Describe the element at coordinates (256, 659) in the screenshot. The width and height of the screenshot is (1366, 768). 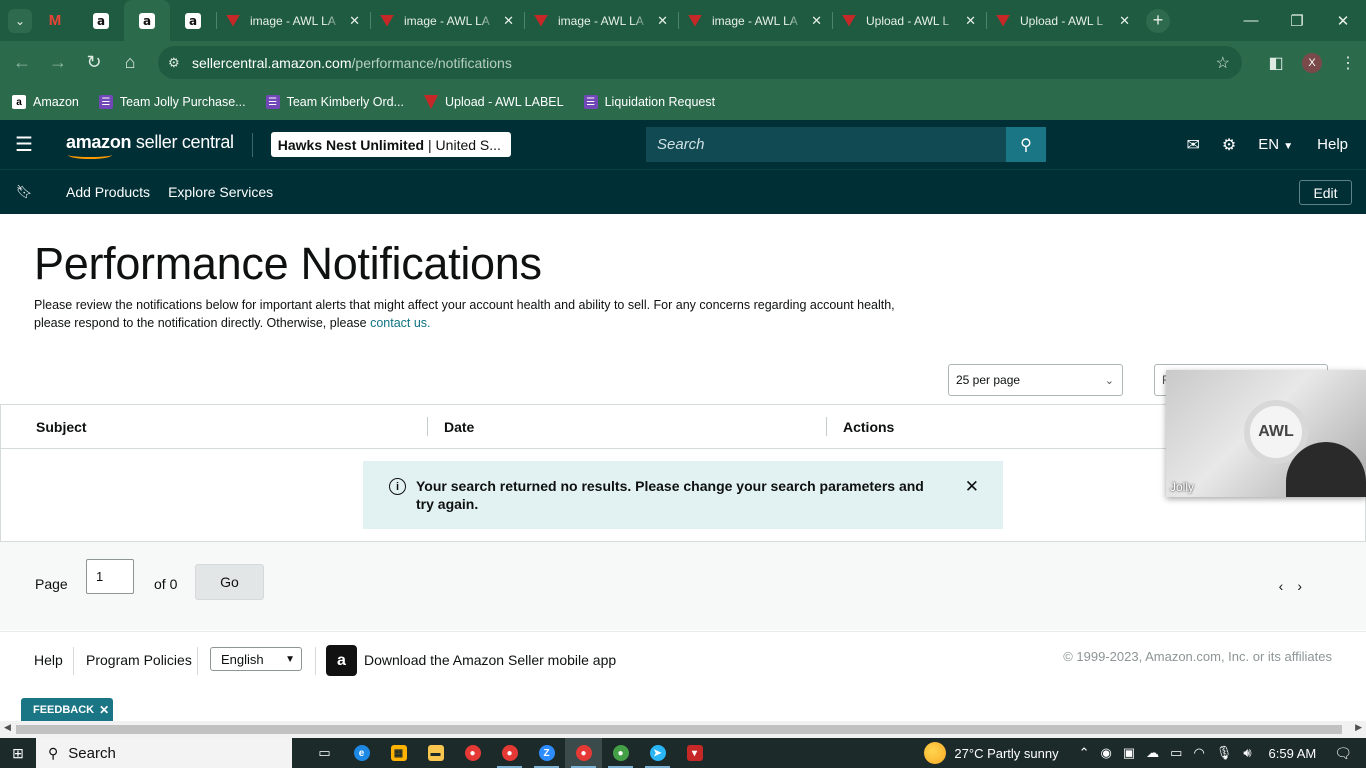
I see `footer-language-select: English ▼` at that location.